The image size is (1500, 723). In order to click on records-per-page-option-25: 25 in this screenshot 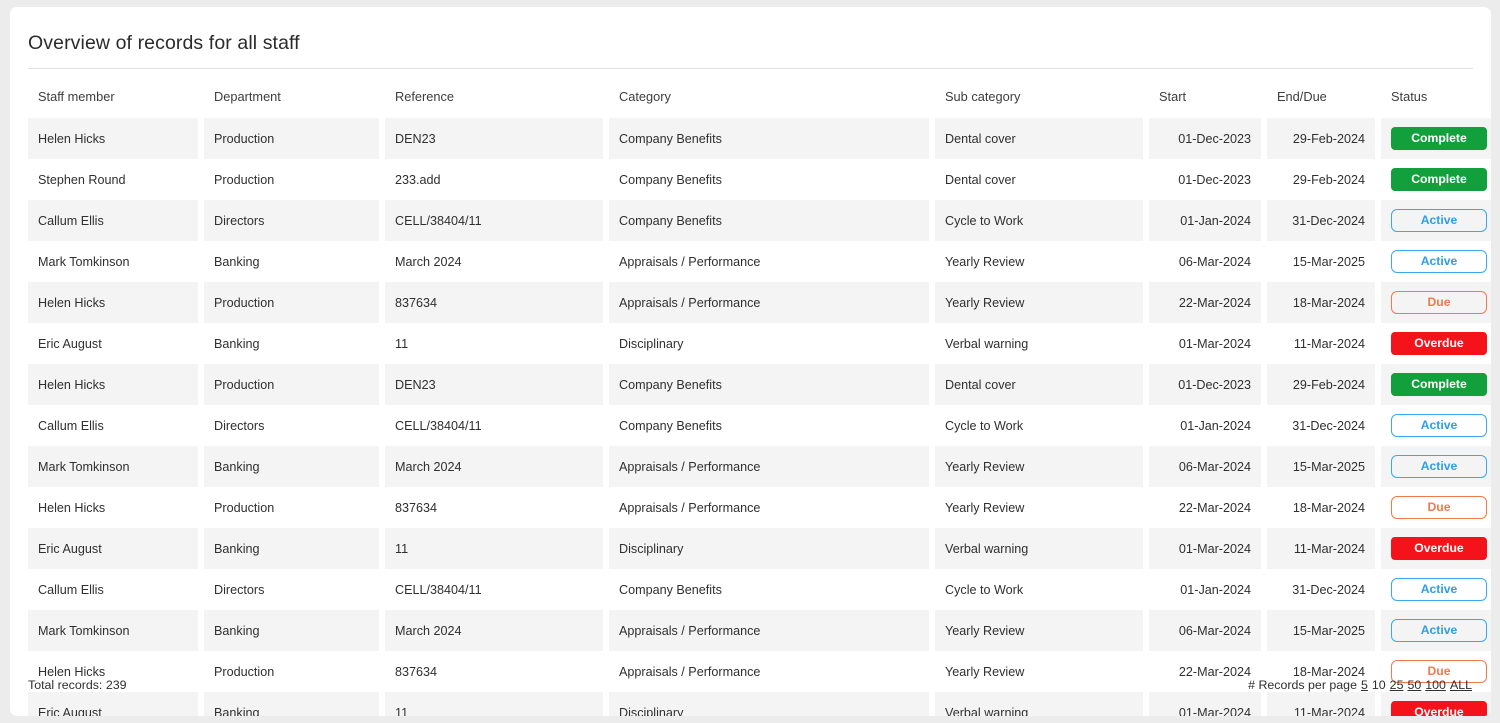, I will do `click(1397, 685)`.